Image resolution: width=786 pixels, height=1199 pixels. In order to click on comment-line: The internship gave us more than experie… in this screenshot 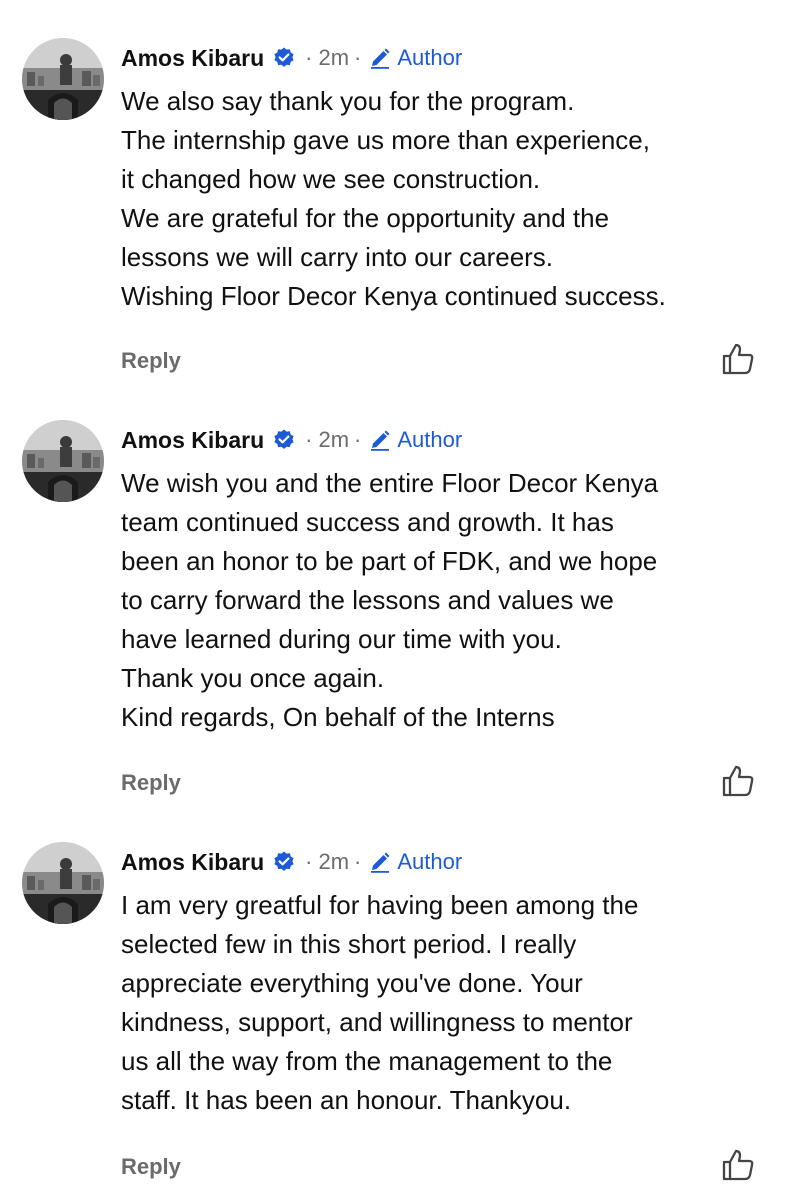, I will do `click(385, 140)`.